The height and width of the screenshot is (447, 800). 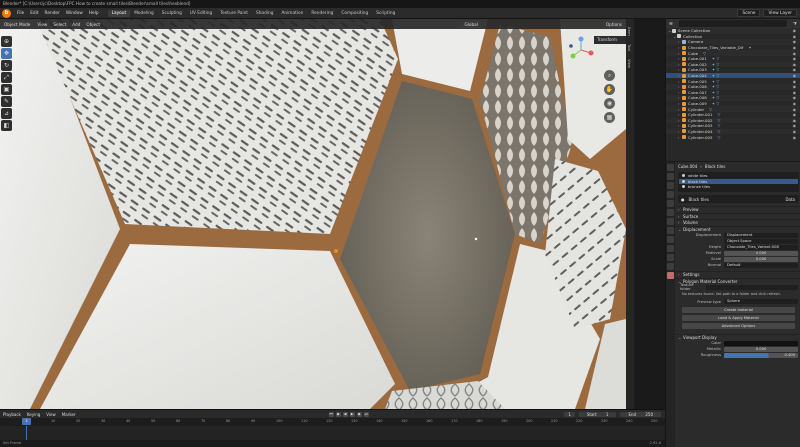 I want to click on workspace-tab-animation: Animation, so click(x=292, y=13).